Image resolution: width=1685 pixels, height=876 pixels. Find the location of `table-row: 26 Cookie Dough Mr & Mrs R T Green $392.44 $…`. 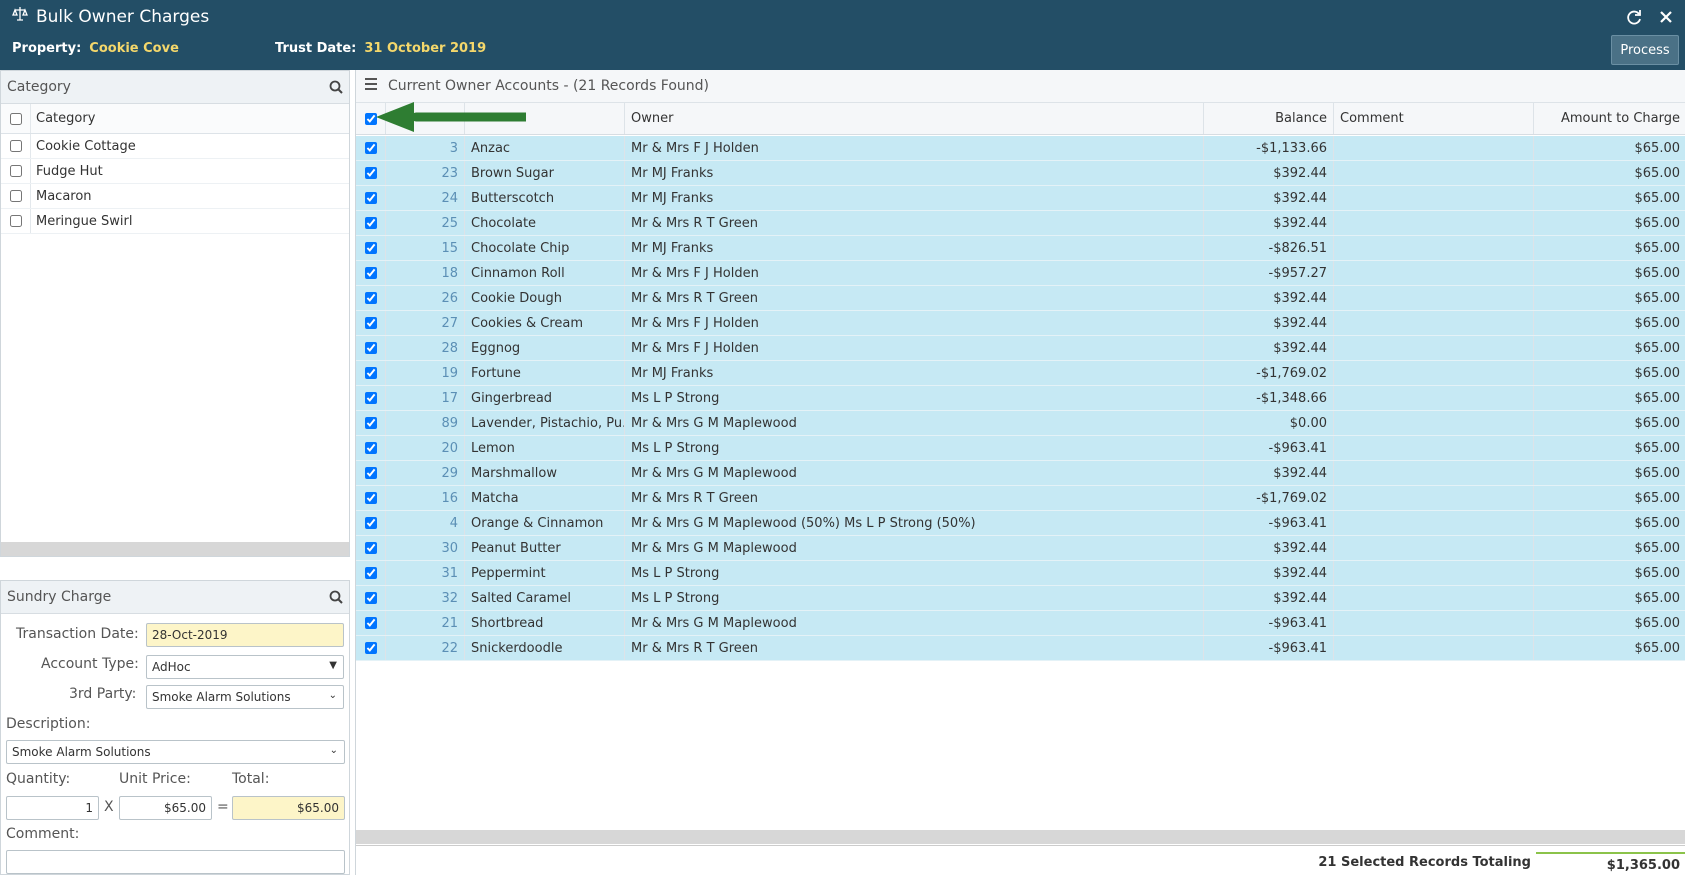

table-row: 26 Cookie Dough Mr & Mrs R T Green $392.44 $… is located at coordinates (1020, 298).